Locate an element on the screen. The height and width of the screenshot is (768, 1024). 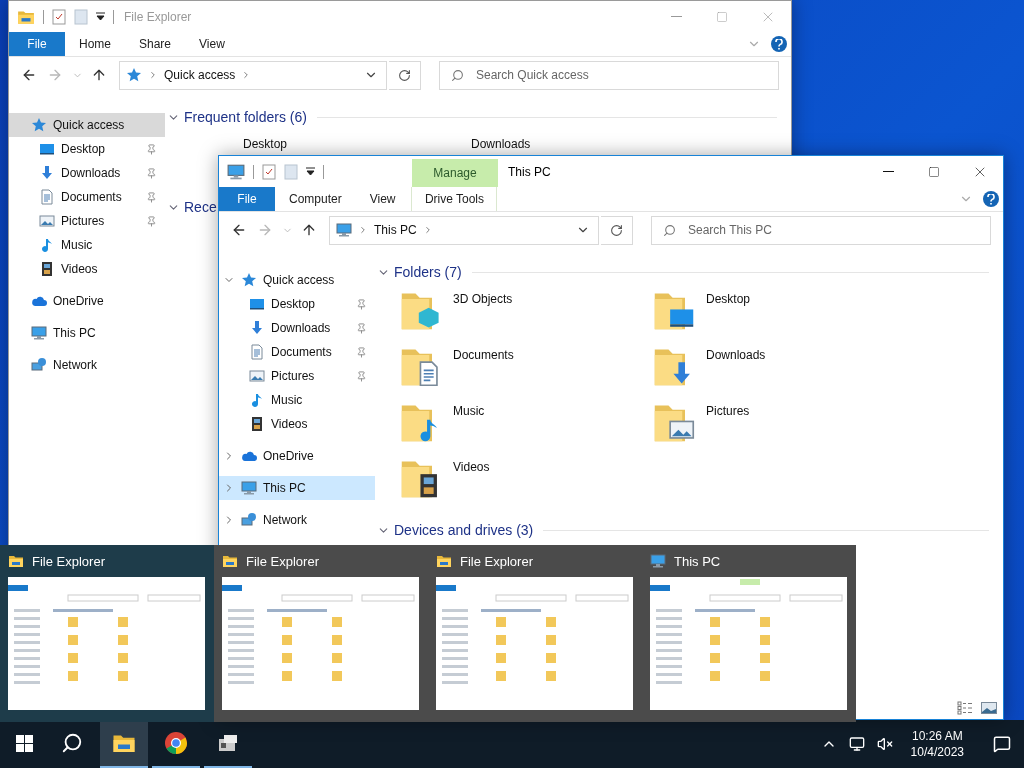
context-tab-header: Manage is located at coordinates (455, 173).